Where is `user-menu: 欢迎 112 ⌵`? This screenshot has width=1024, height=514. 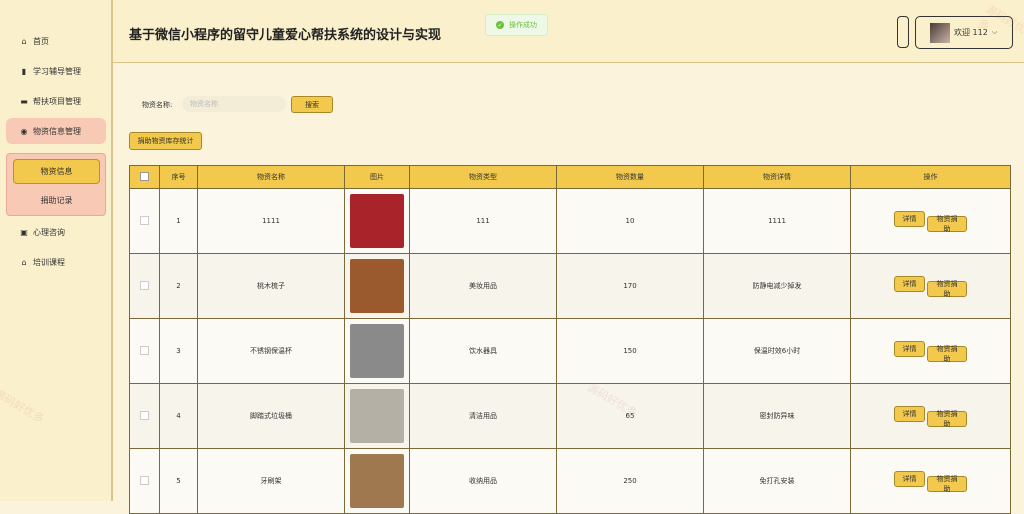
user-menu: 欢迎 112 ⌵ is located at coordinates (964, 32).